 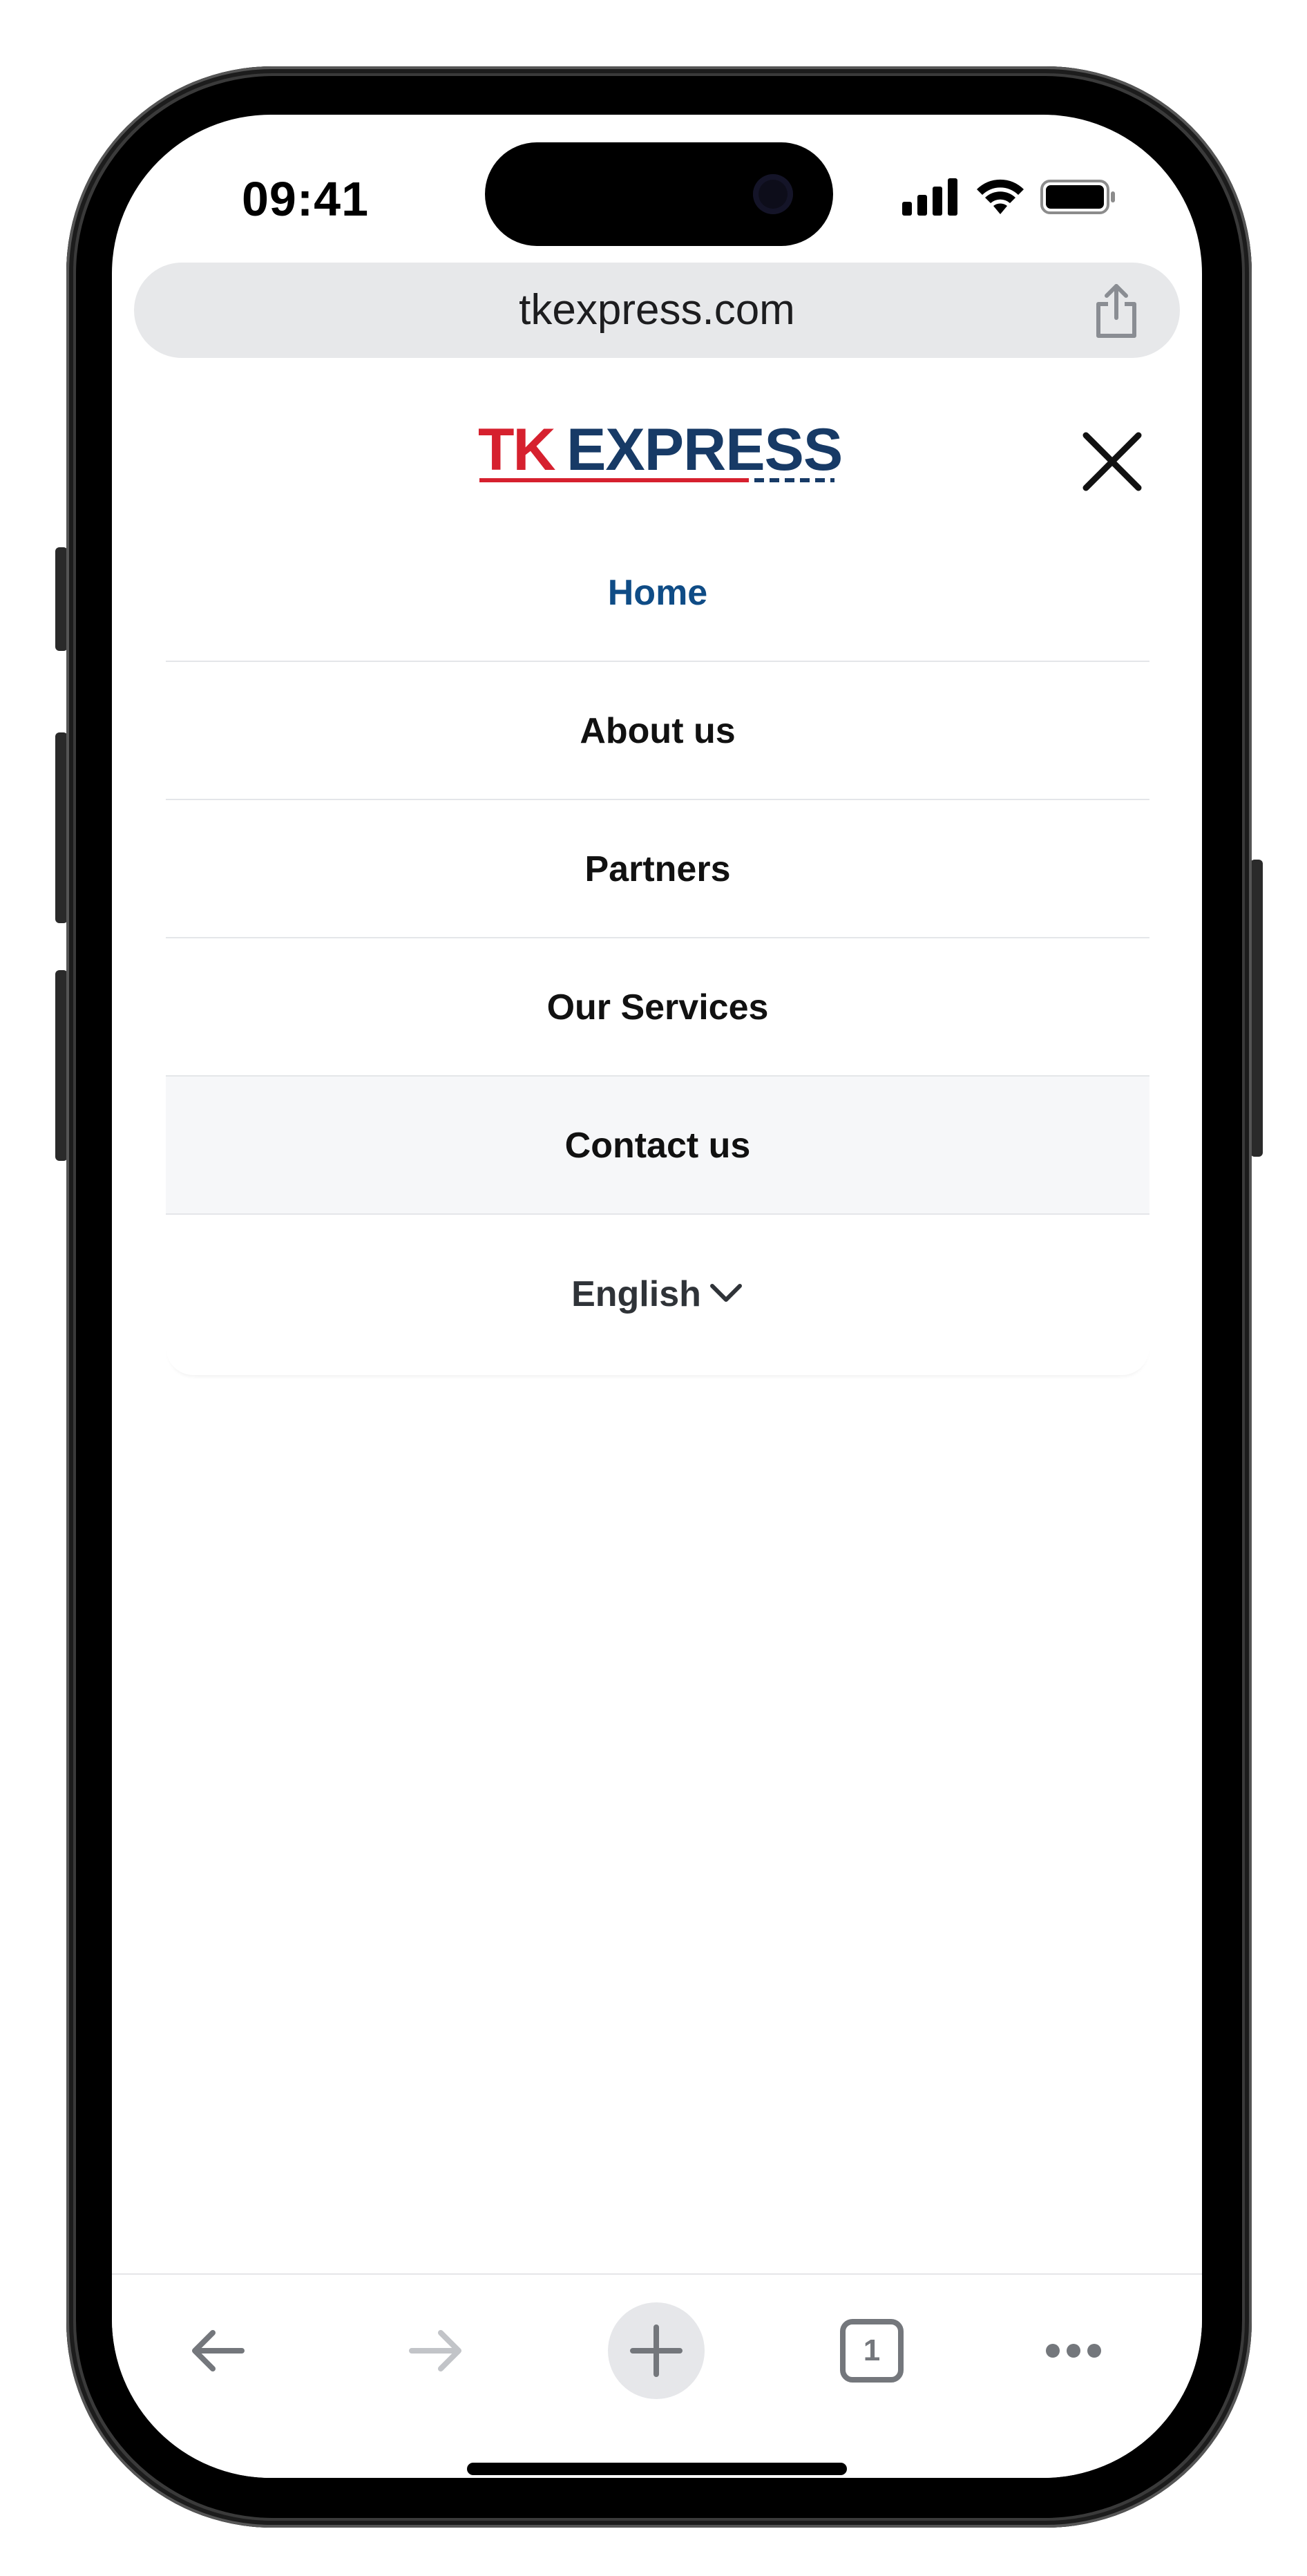 I want to click on power-button, so click(x=1256, y=1008).